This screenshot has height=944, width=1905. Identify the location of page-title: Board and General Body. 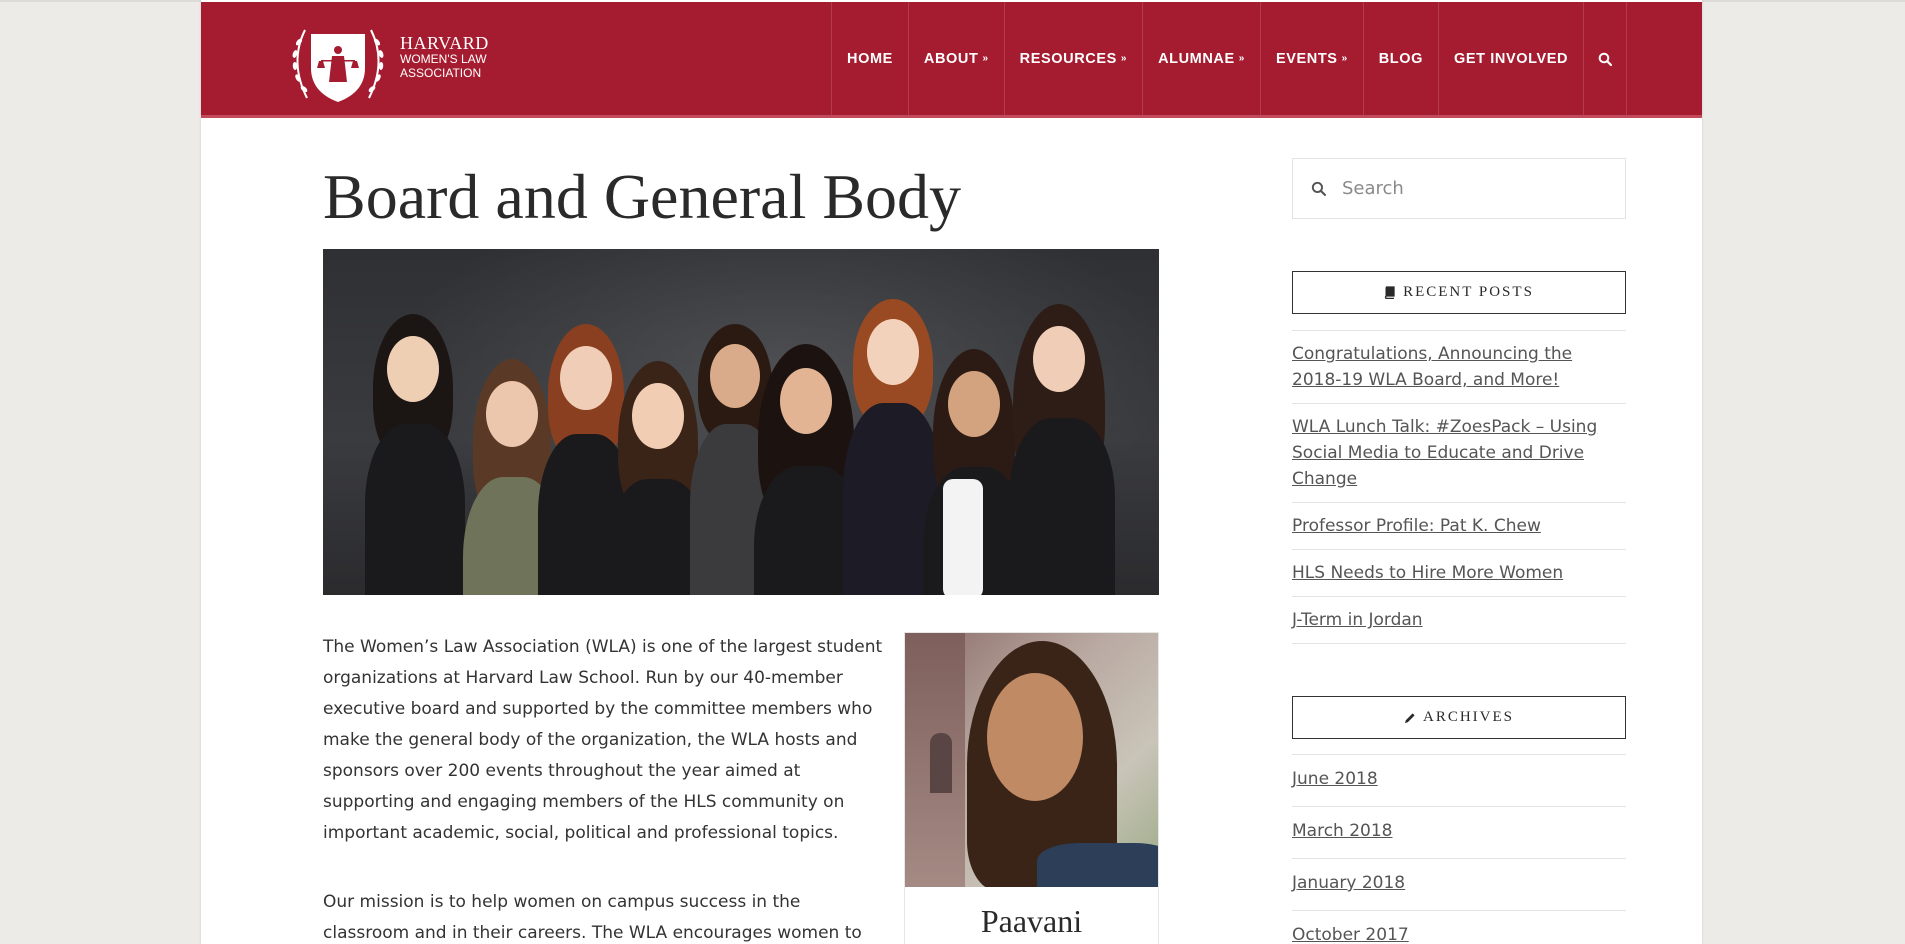
(642, 196).